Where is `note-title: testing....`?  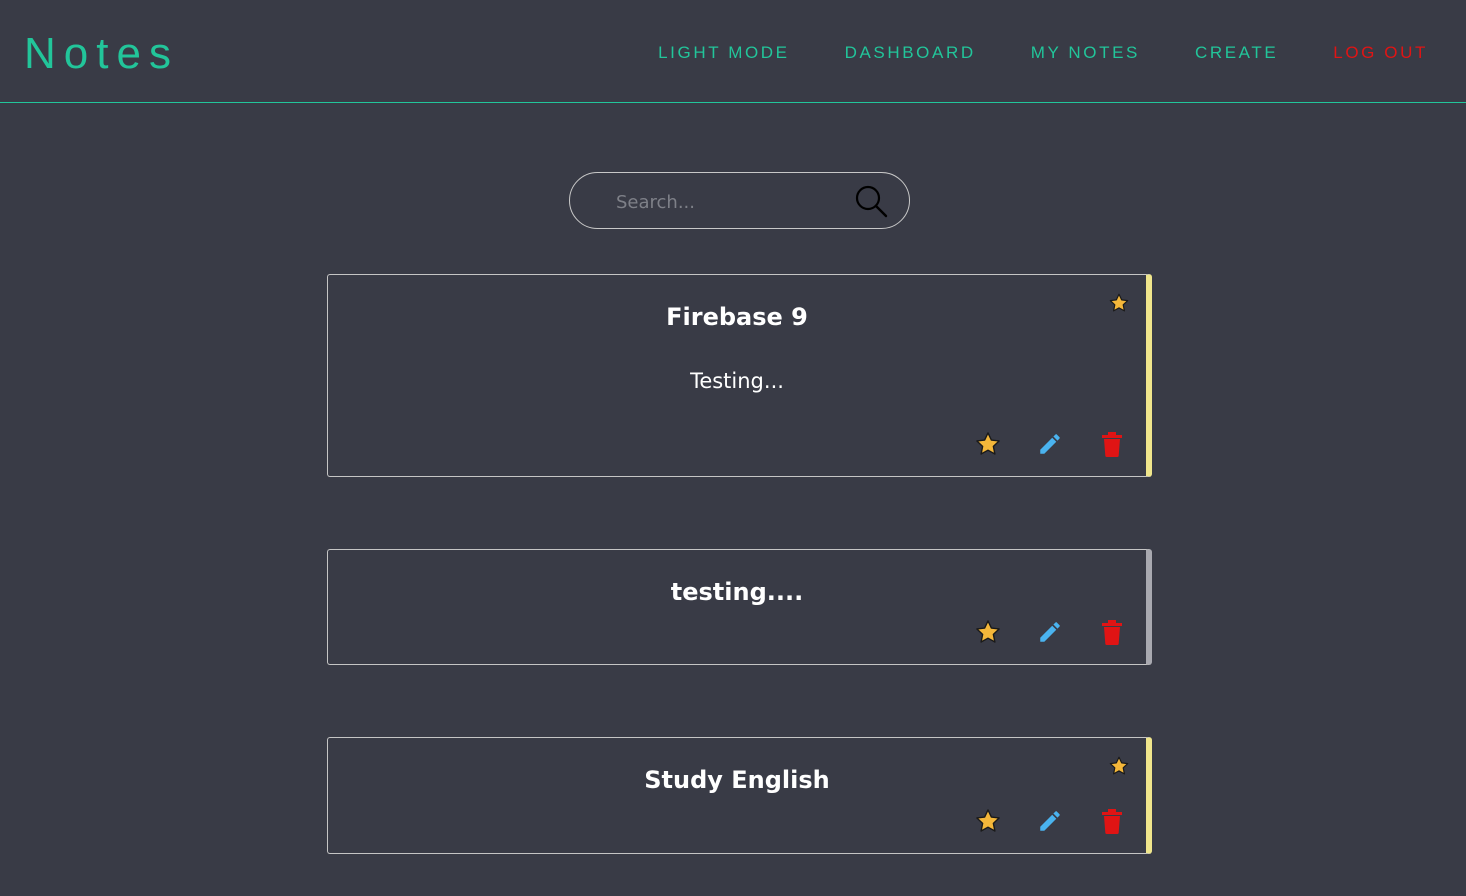
note-title: testing.... is located at coordinates (737, 592).